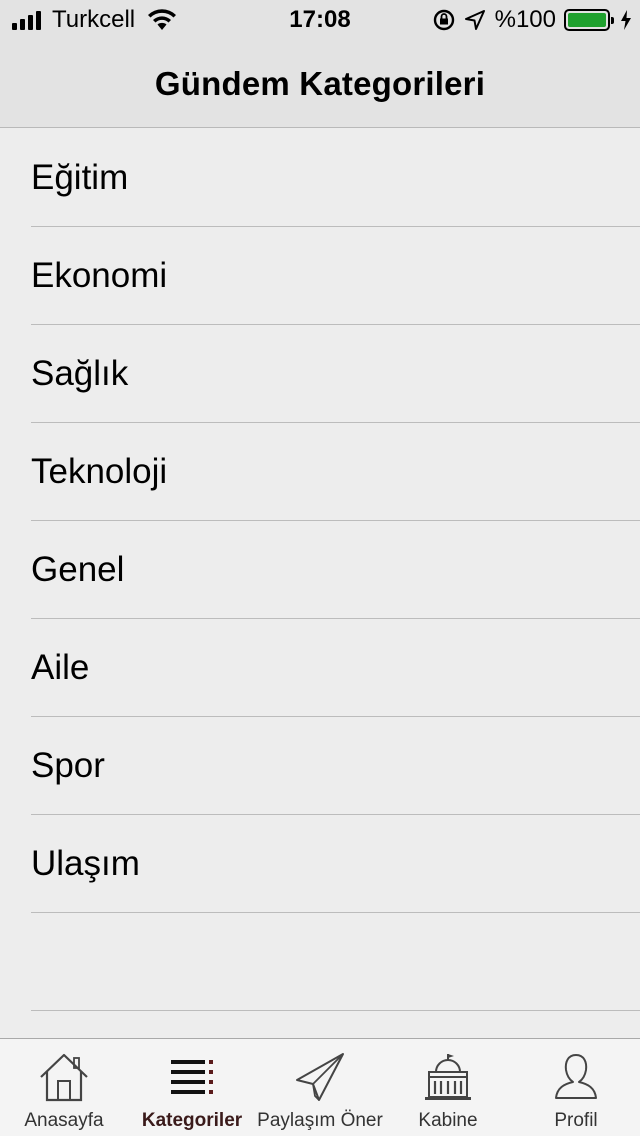 This screenshot has height=1136, width=640. Describe the element at coordinates (320, 1077) in the screenshot. I see `paper-plane-icon` at that location.